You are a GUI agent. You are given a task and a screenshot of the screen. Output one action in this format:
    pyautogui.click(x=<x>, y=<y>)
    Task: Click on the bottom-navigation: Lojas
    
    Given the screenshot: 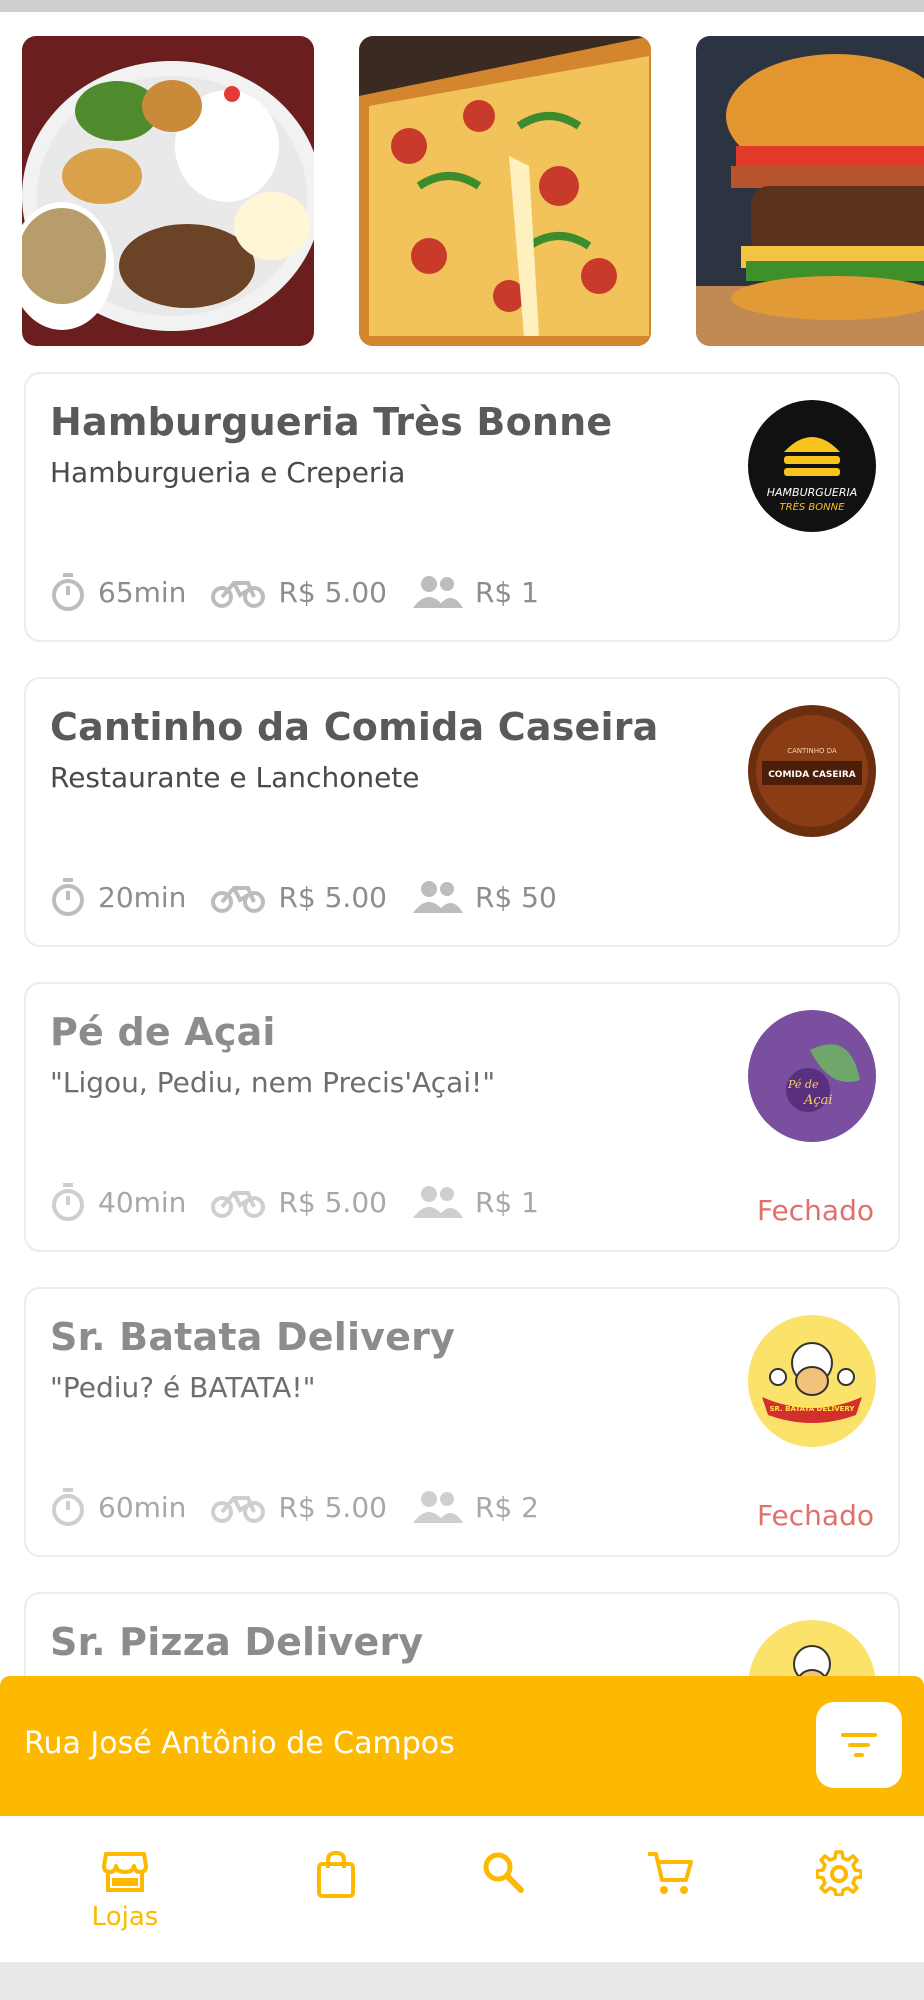 What is the action you would take?
    pyautogui.click(x=462, y=1889)
    